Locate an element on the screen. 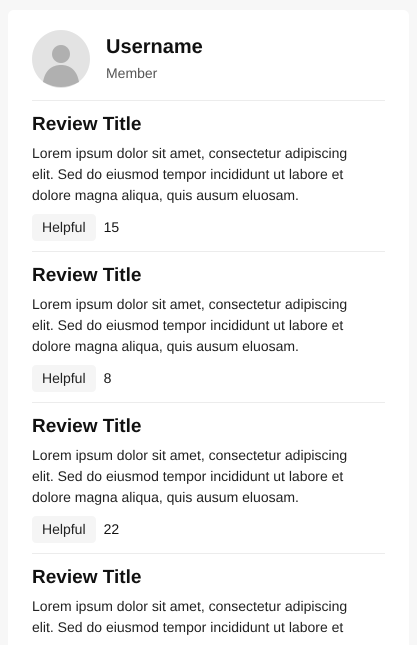  username: Username is located at coordinates (154, 47).